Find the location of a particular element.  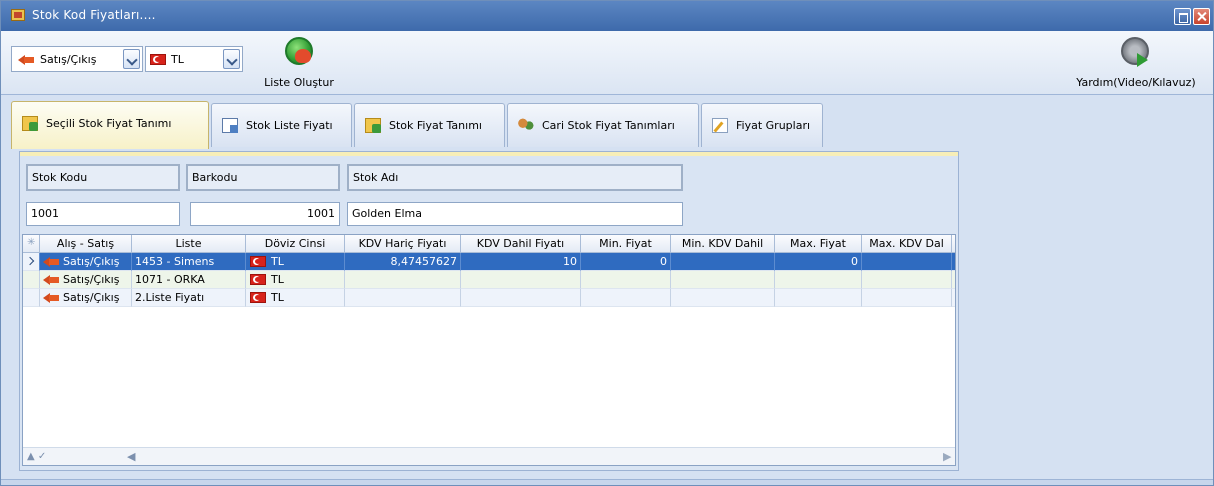

stock-code-field: 1001 is located at coordinates (103, 214).